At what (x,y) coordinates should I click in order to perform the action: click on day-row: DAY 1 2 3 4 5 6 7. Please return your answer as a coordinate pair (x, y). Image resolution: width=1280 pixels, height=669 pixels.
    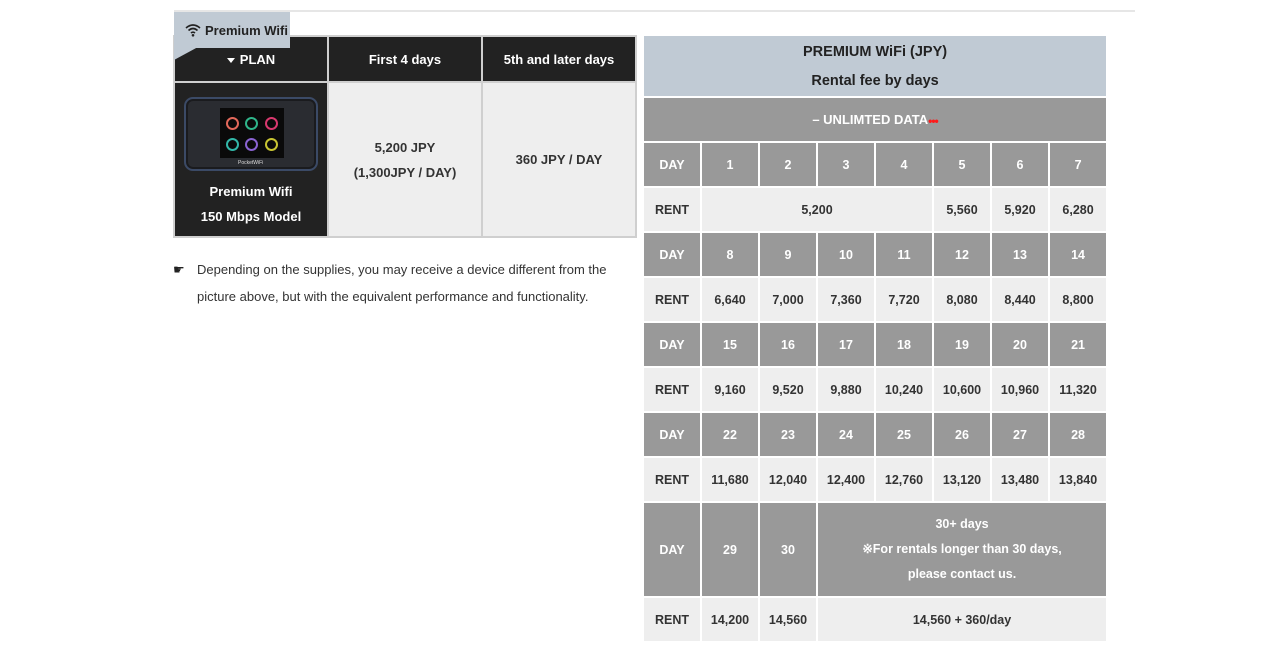
    Looking at the image, I should click on (875, 164).